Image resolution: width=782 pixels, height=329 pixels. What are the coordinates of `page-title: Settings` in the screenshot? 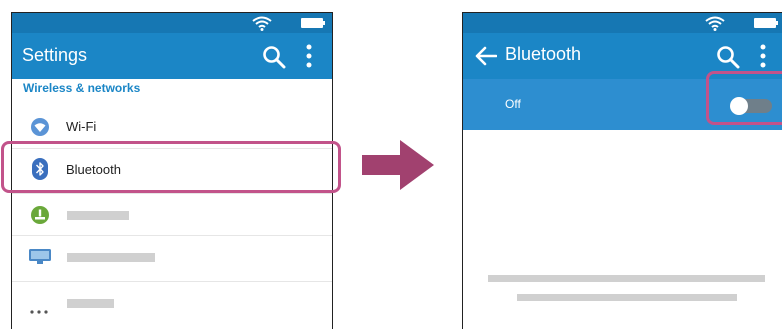 It's located at (55, 55).